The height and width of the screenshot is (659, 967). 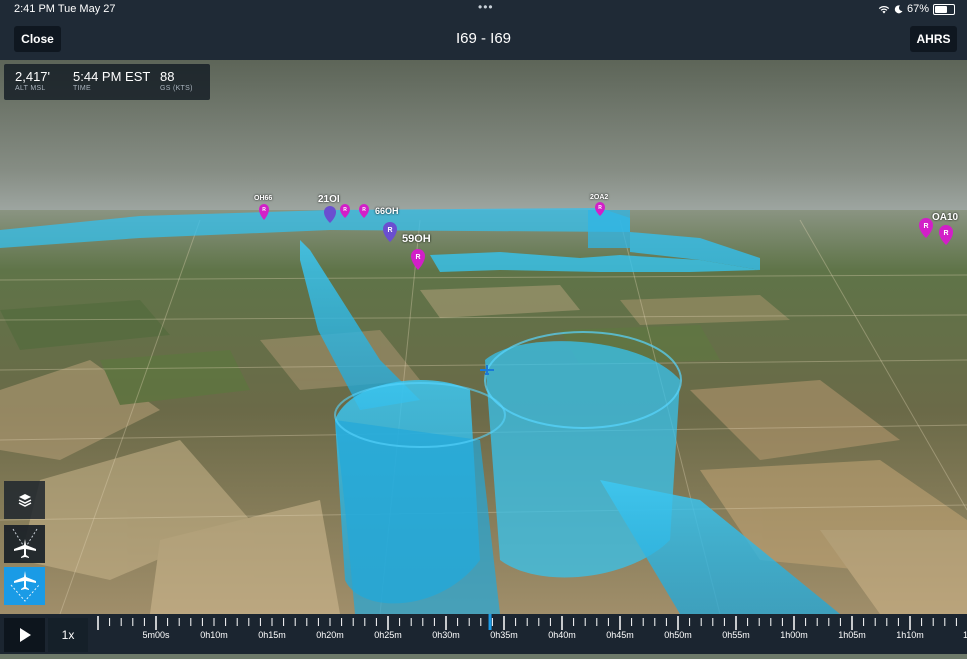 What do you see at coordinates (416, 239) in the screenshot?
I see `airport-label-59oh: 59OH` at bounding box center [416, 239].